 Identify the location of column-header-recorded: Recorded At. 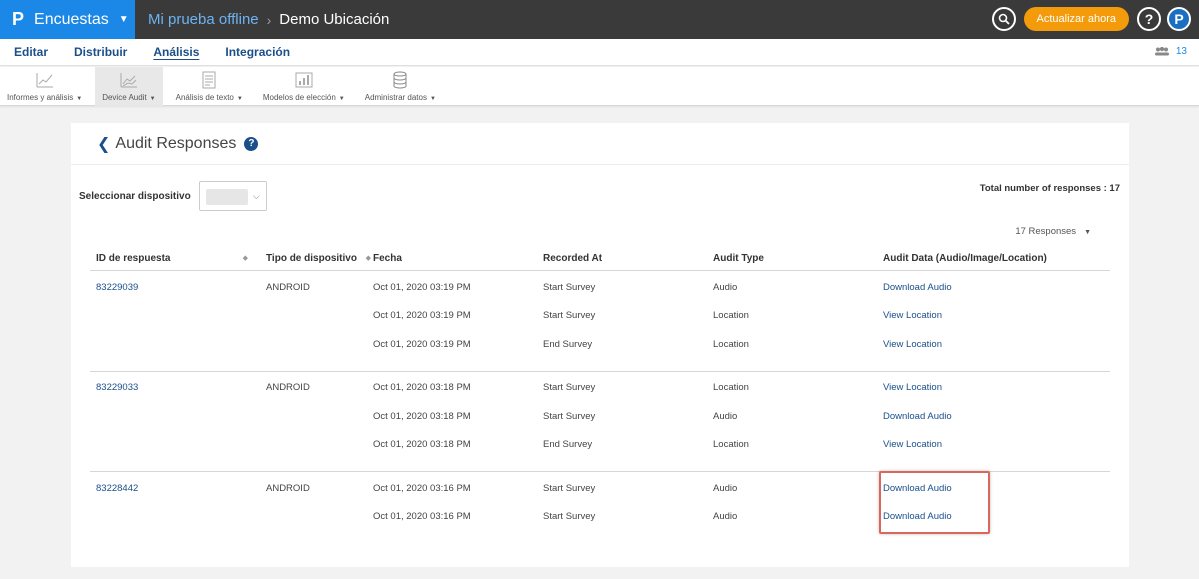
(573, 258).